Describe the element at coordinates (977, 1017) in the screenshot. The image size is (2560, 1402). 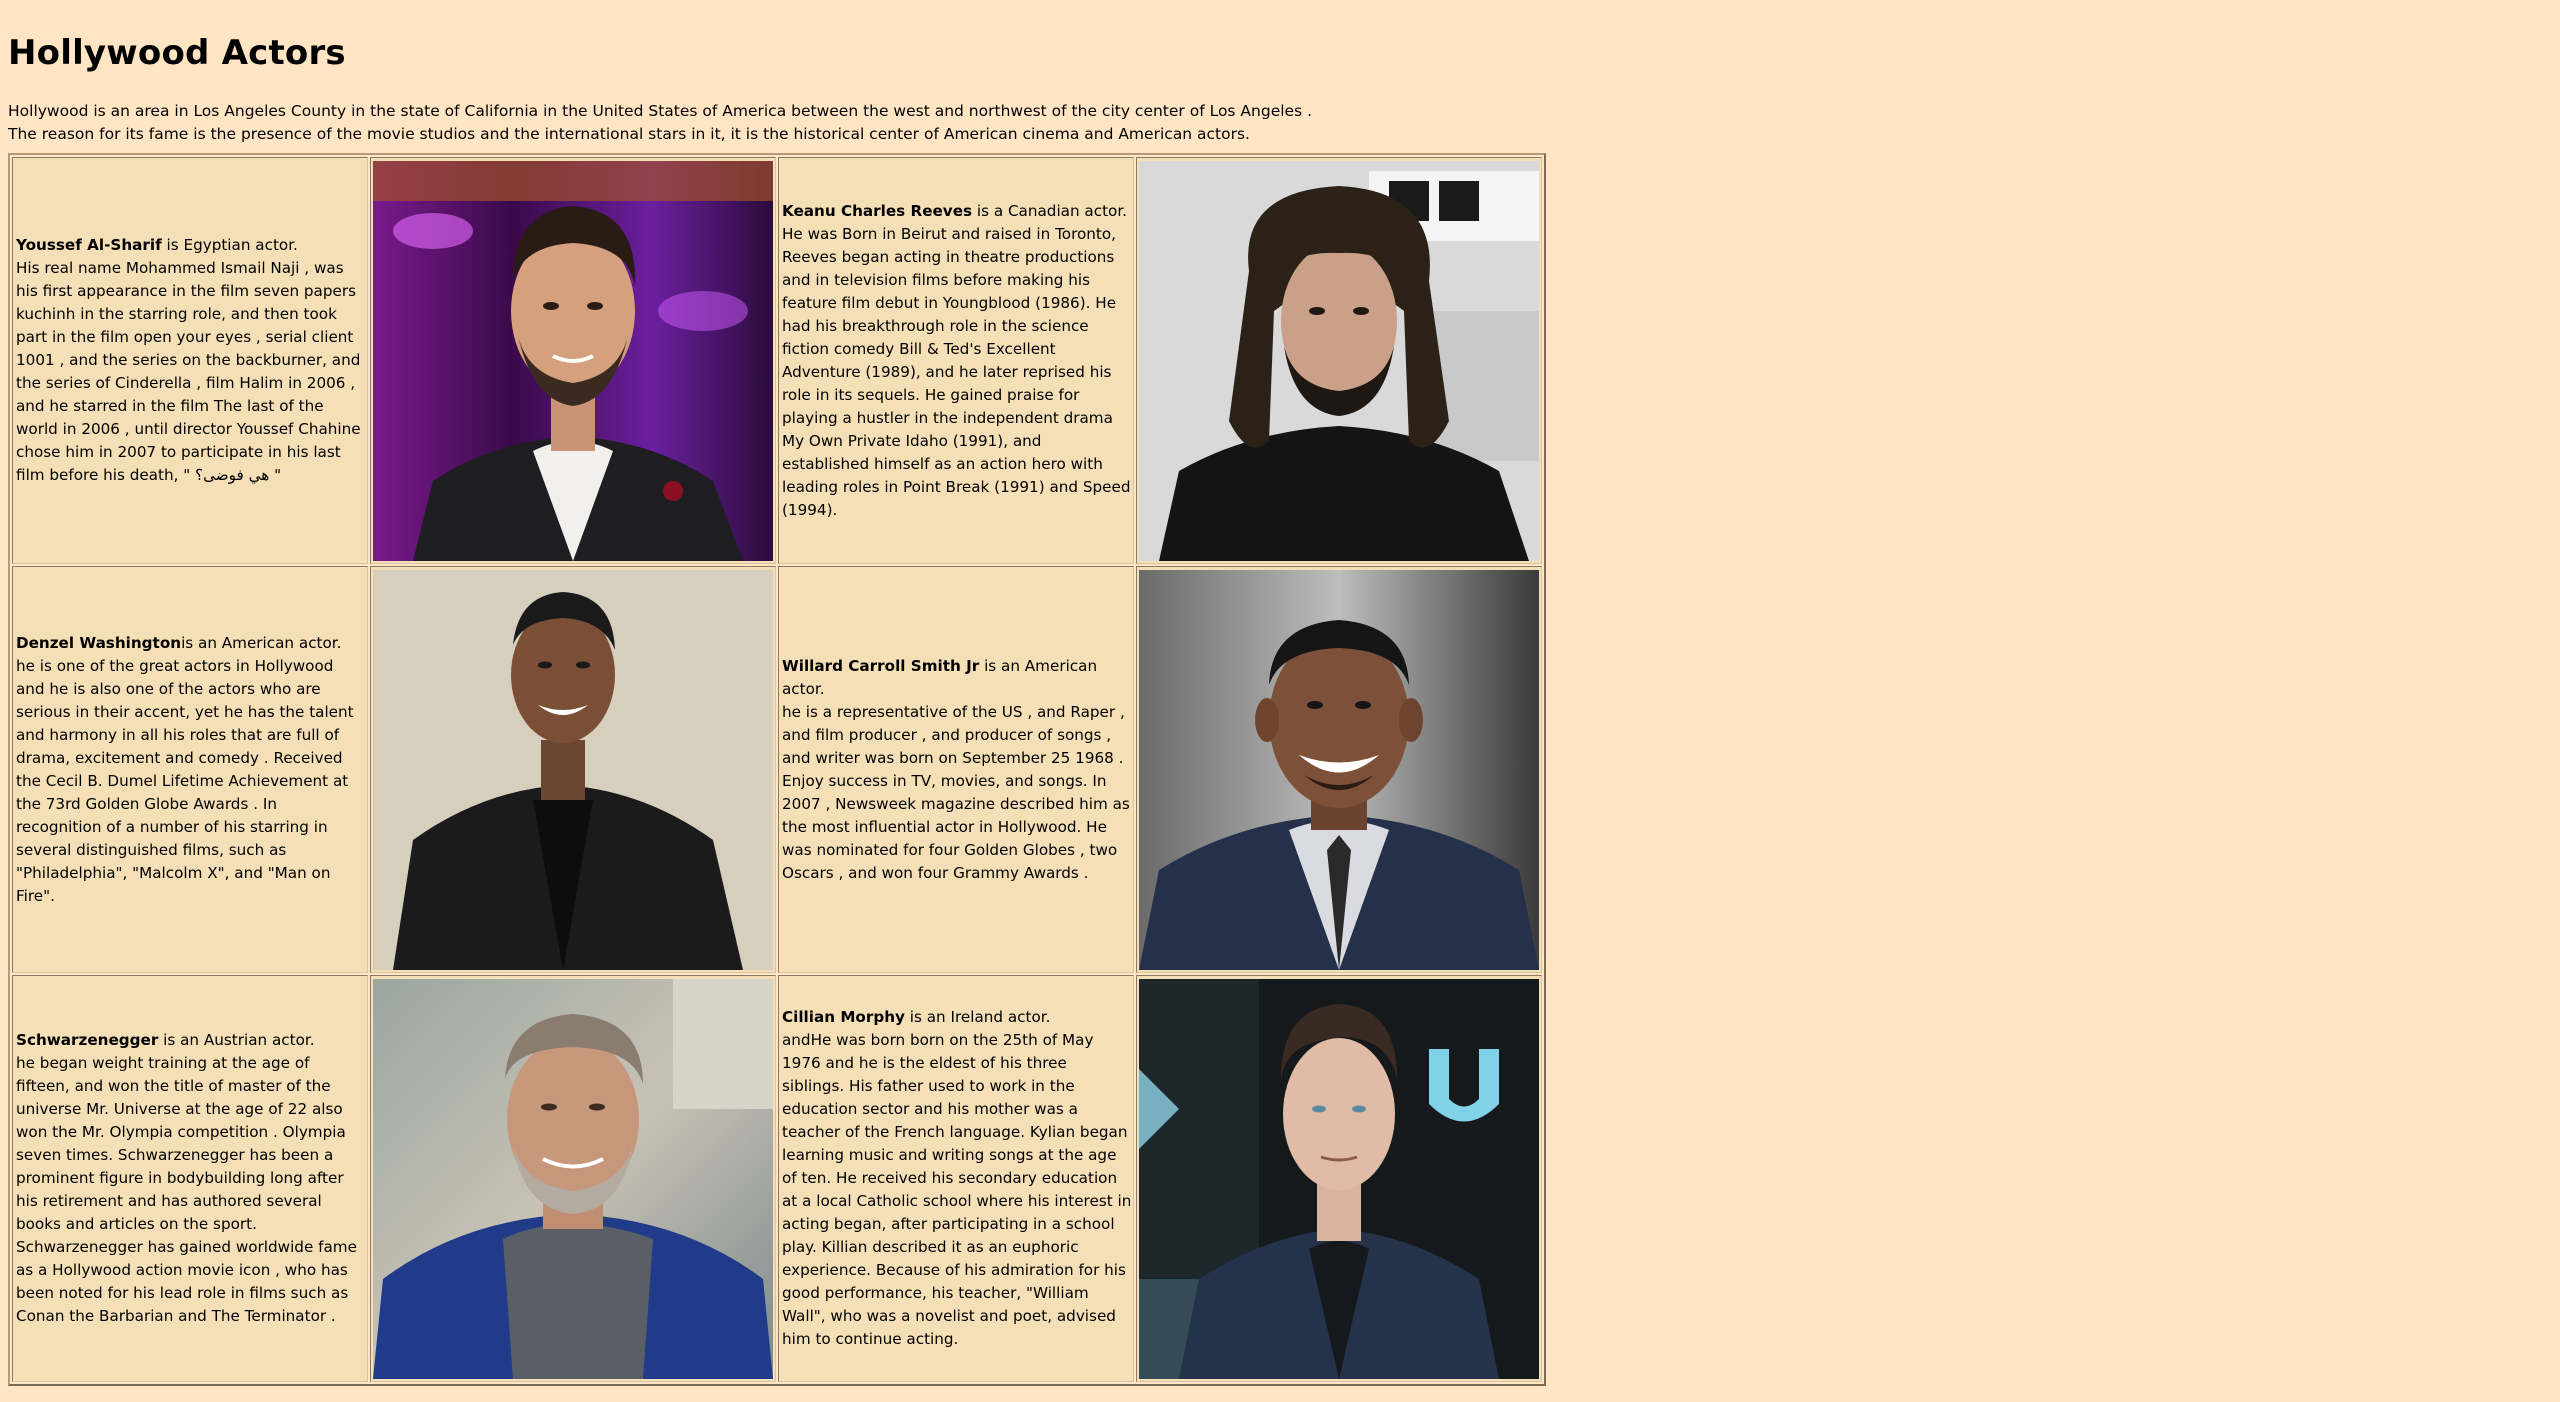
I see `actor-tagline: is an Ireland actor.` at that location.